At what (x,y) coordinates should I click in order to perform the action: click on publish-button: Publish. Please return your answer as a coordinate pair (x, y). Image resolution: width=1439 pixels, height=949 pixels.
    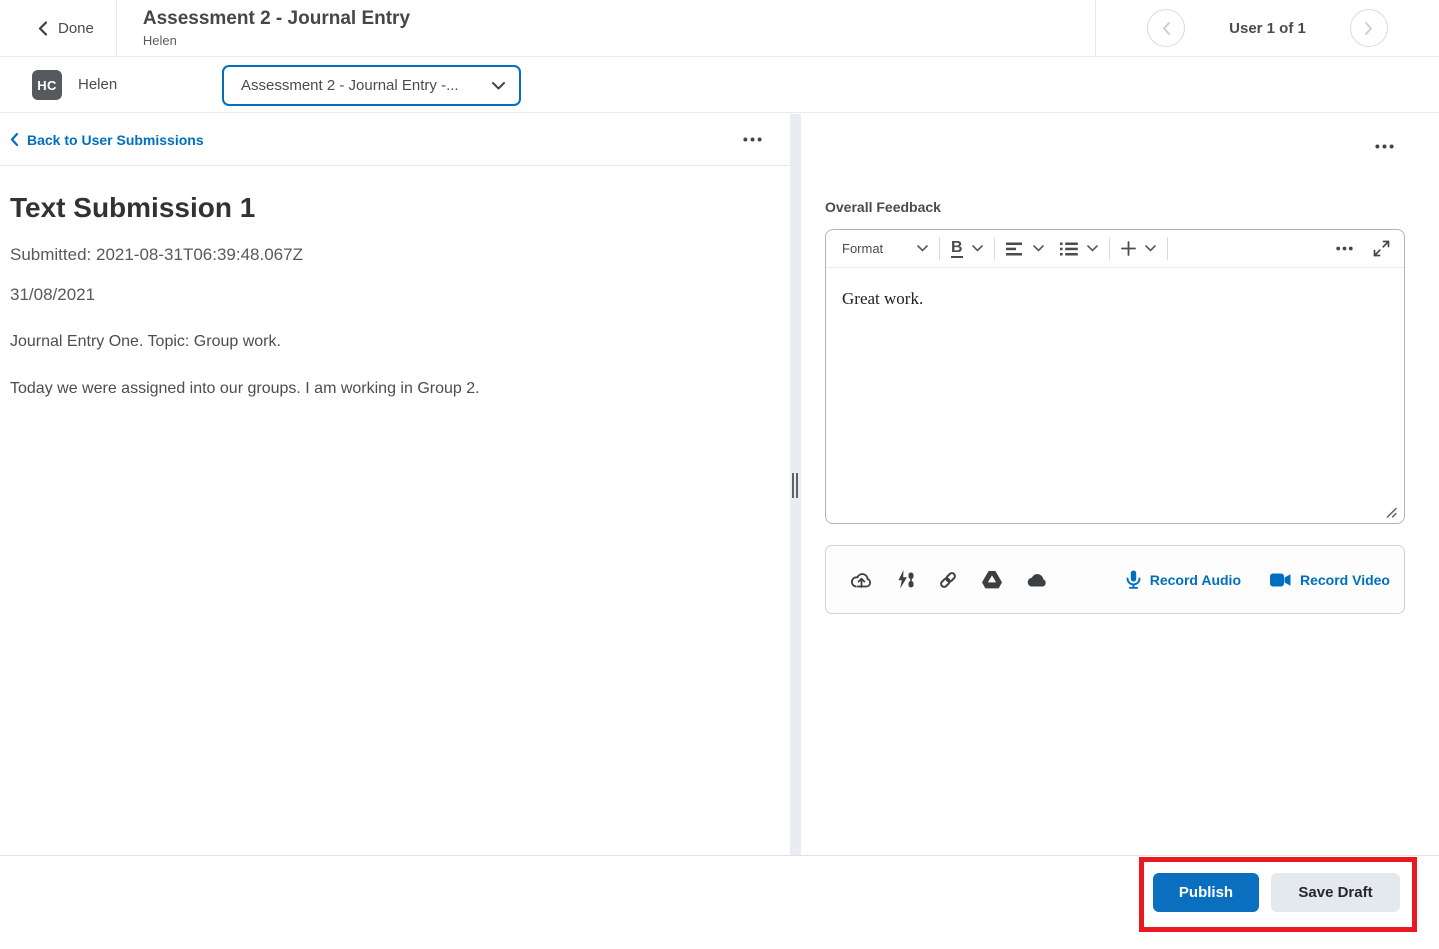
    Looking at the image, I should click on (1206, 892).